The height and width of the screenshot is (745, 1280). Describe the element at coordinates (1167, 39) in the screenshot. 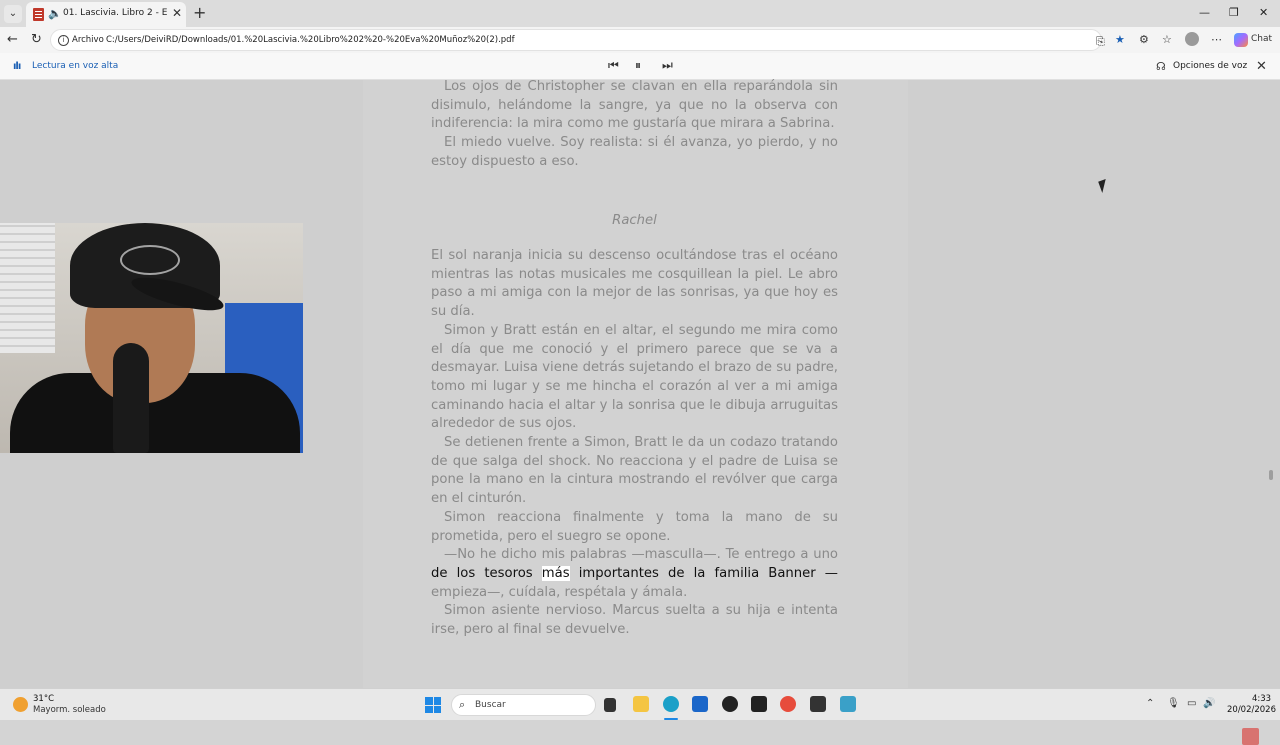

I see `favorites-icon: ☆` at that location.